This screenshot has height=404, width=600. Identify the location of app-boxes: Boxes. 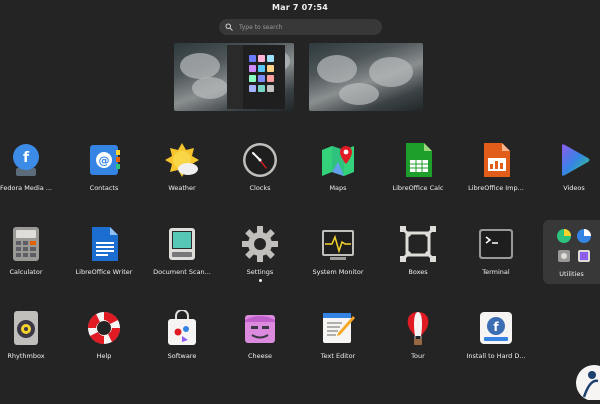
(418, 251).